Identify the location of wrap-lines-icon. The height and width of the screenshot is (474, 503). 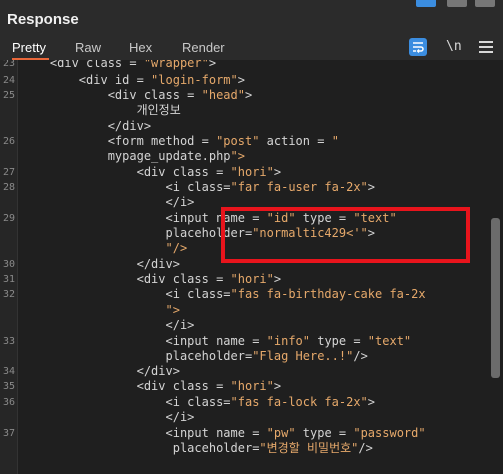
(418, 47).